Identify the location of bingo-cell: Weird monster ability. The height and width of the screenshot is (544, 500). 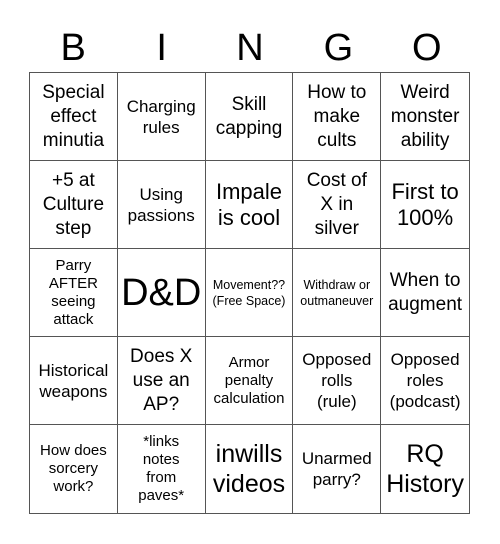
(425, 117).